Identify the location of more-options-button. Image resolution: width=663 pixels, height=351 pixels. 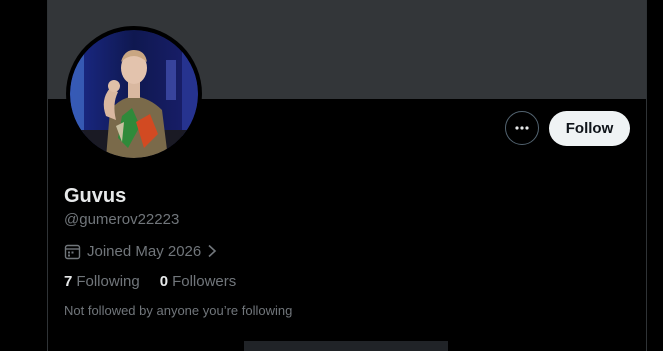
(522, 128).